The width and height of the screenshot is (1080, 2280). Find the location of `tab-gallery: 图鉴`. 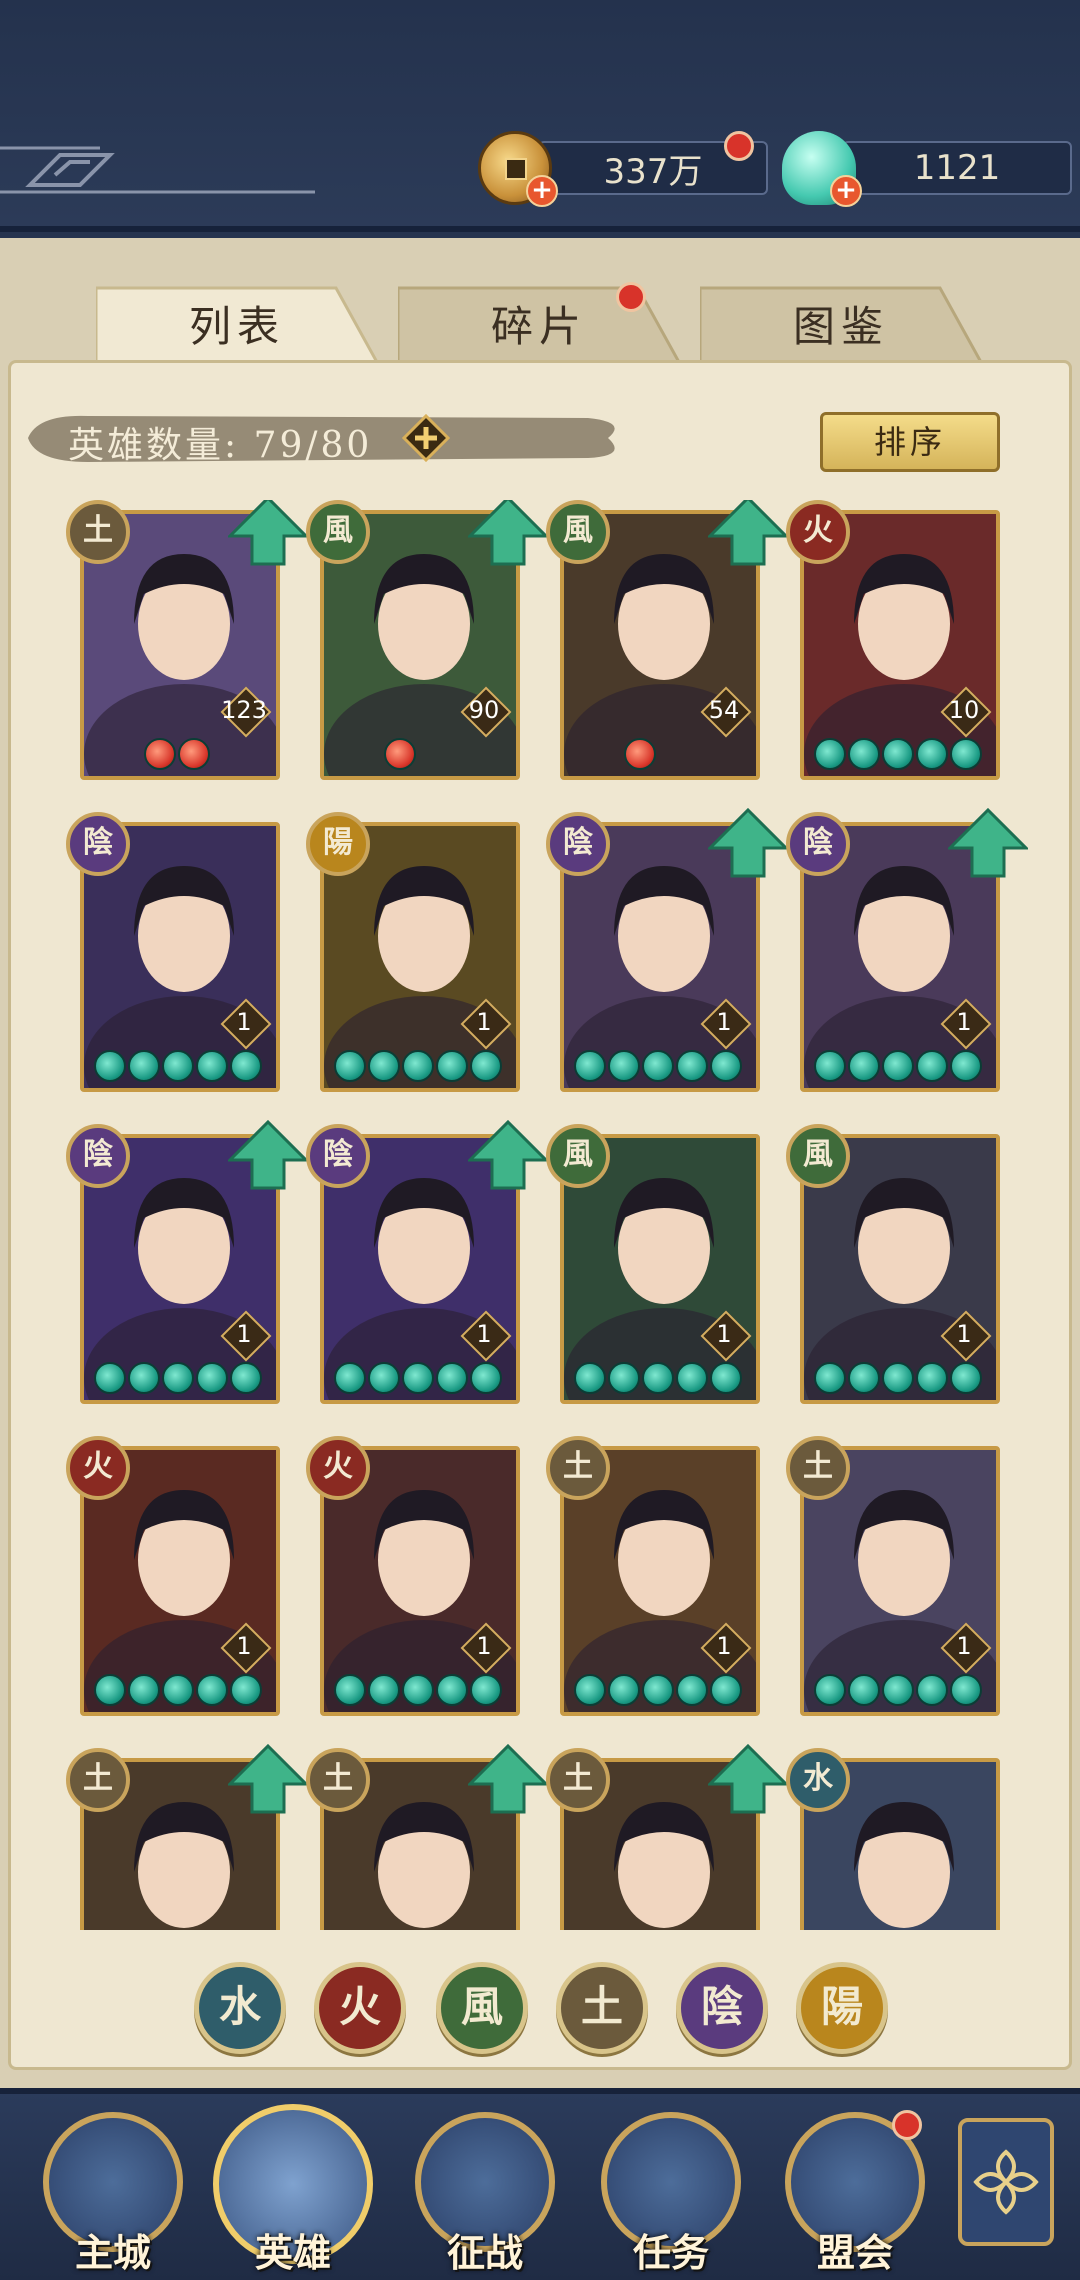

tab-gallery: 图鉴 is located at coordinates (841, 323).